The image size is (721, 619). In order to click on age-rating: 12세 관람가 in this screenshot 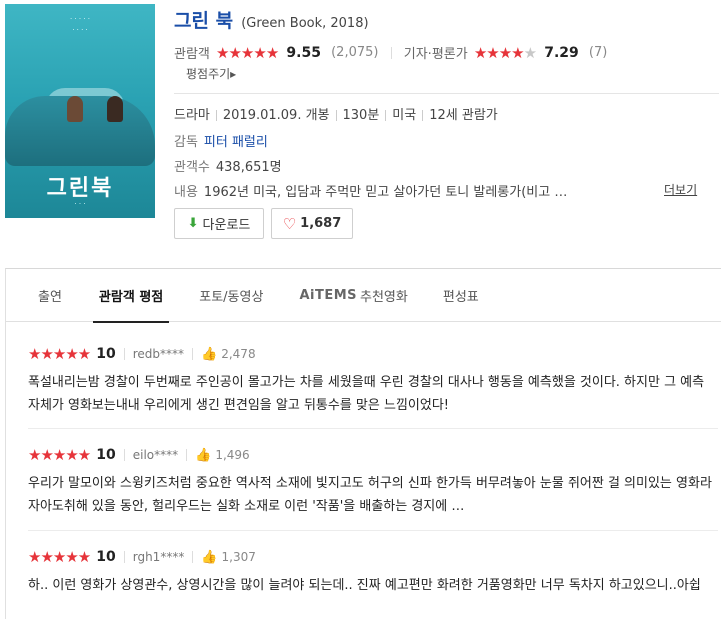, I will do `click(463, 115)`.